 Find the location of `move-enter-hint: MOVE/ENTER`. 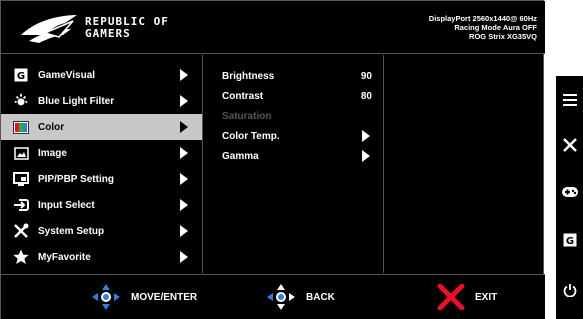

move-enter-hint: MOVE/ENTER is located at coordinates (144, 297).